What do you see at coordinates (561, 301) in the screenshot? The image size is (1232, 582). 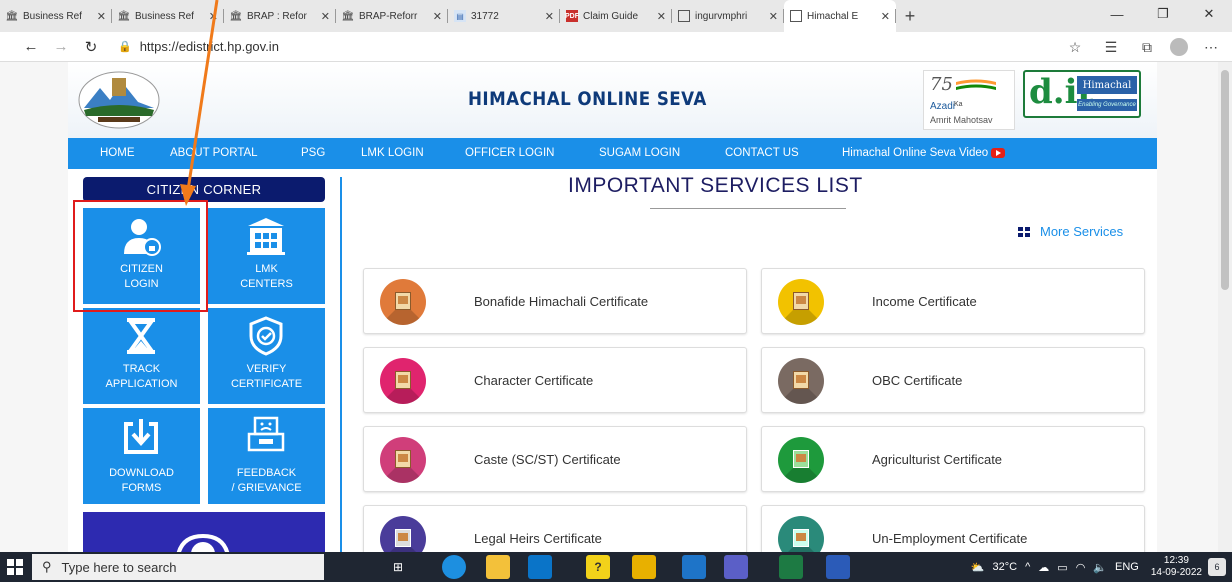 I see `service-name: Bonafide Himachali Certificate` at bounding box center [561, 301].